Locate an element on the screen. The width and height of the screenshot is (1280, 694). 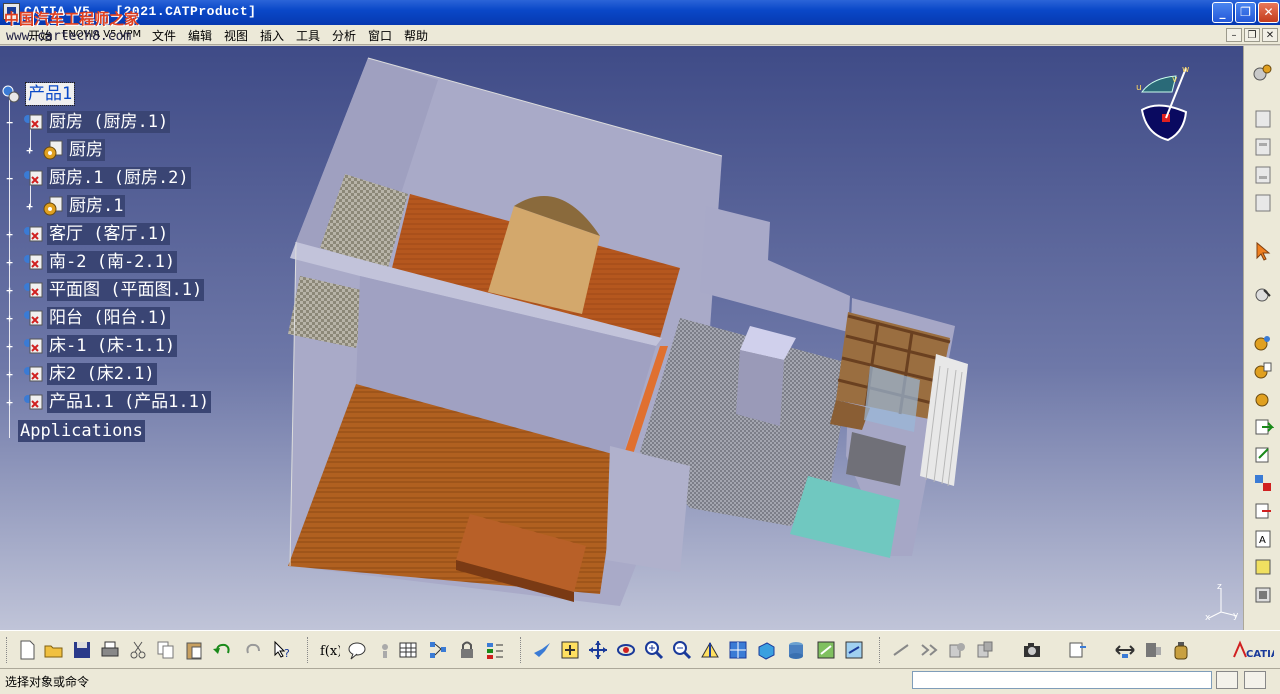
tree-node: + 阳台 (阳台.1) is located at coordinates (100, 318).